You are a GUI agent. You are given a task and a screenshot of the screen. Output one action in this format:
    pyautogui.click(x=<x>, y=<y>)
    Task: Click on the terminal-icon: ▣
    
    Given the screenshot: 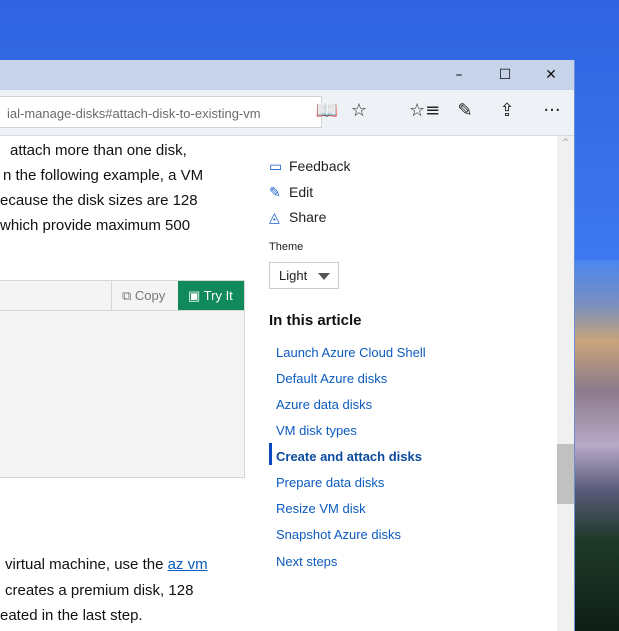 What is the action you would take?
    pyautogui.click(x=196, y=295)
    